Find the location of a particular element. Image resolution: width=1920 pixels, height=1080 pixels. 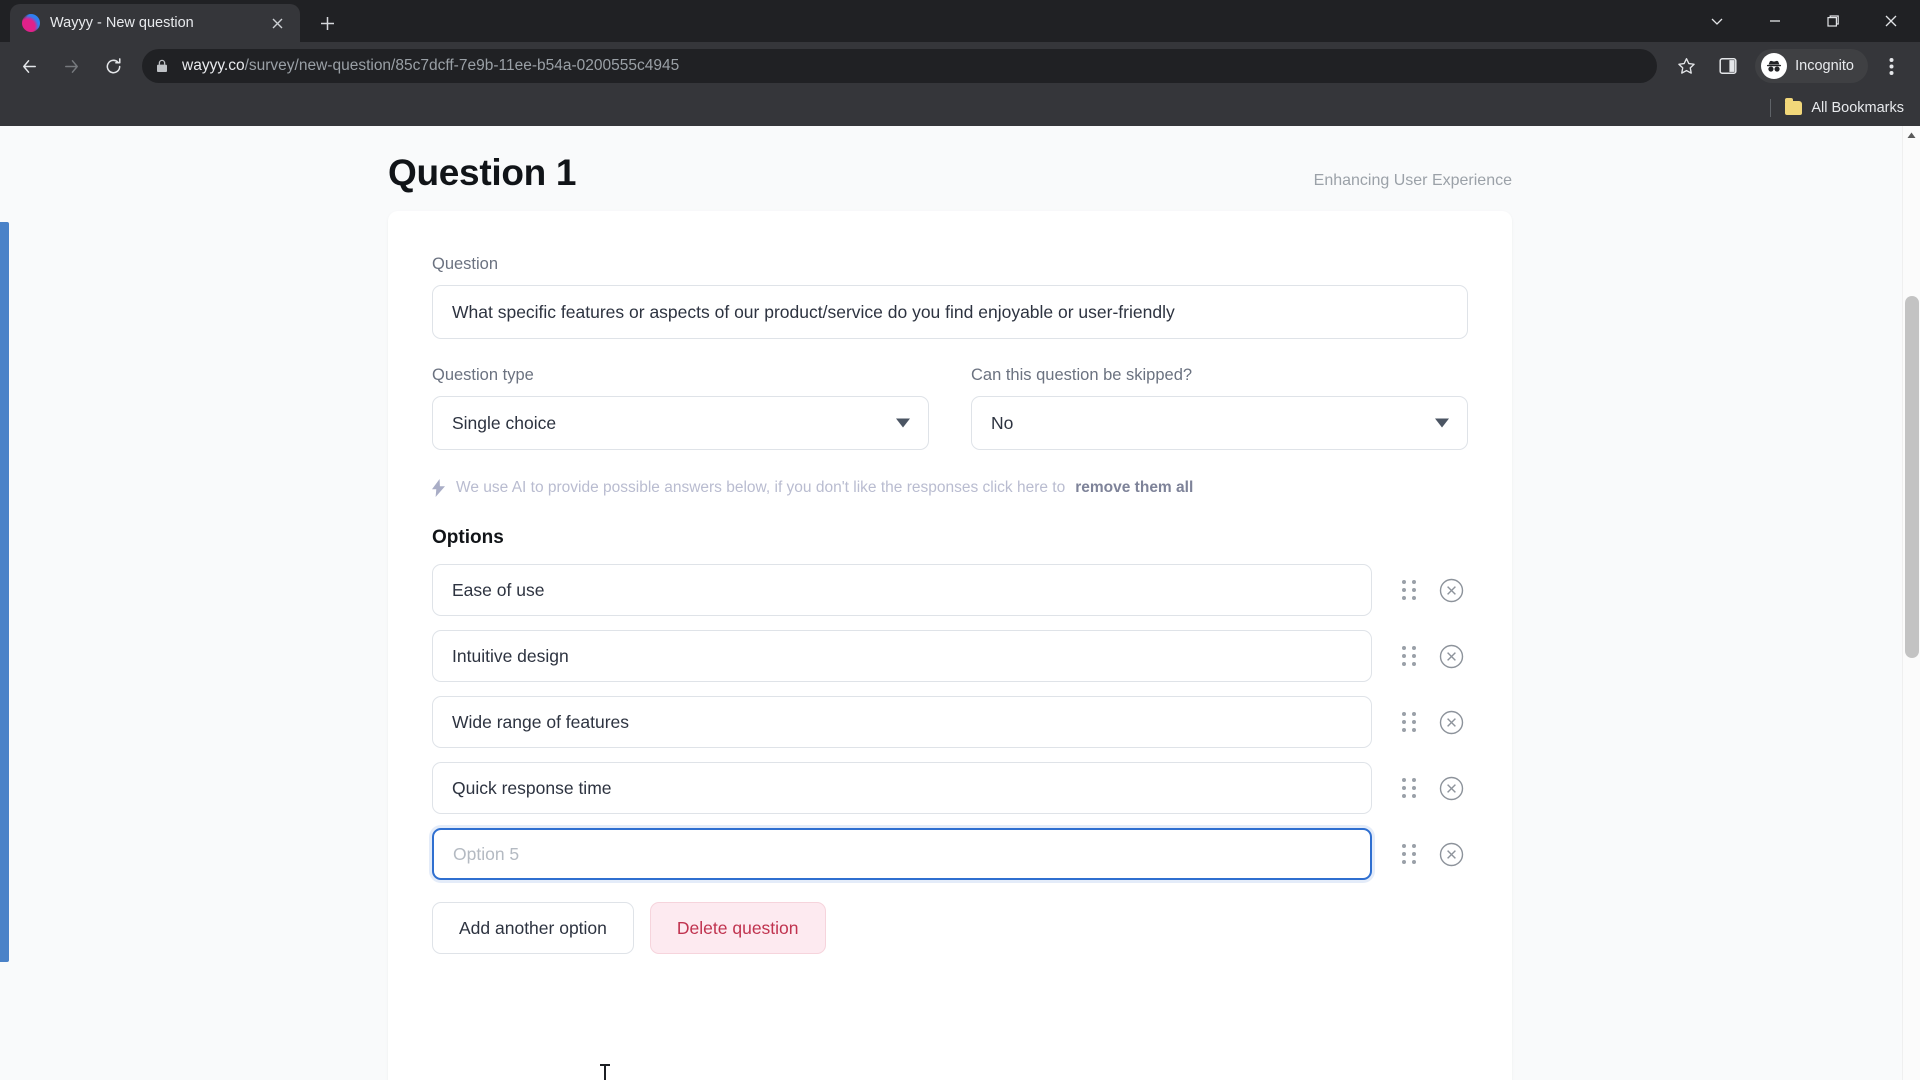

question-field-label: Question is located at coordinates (465, 264).